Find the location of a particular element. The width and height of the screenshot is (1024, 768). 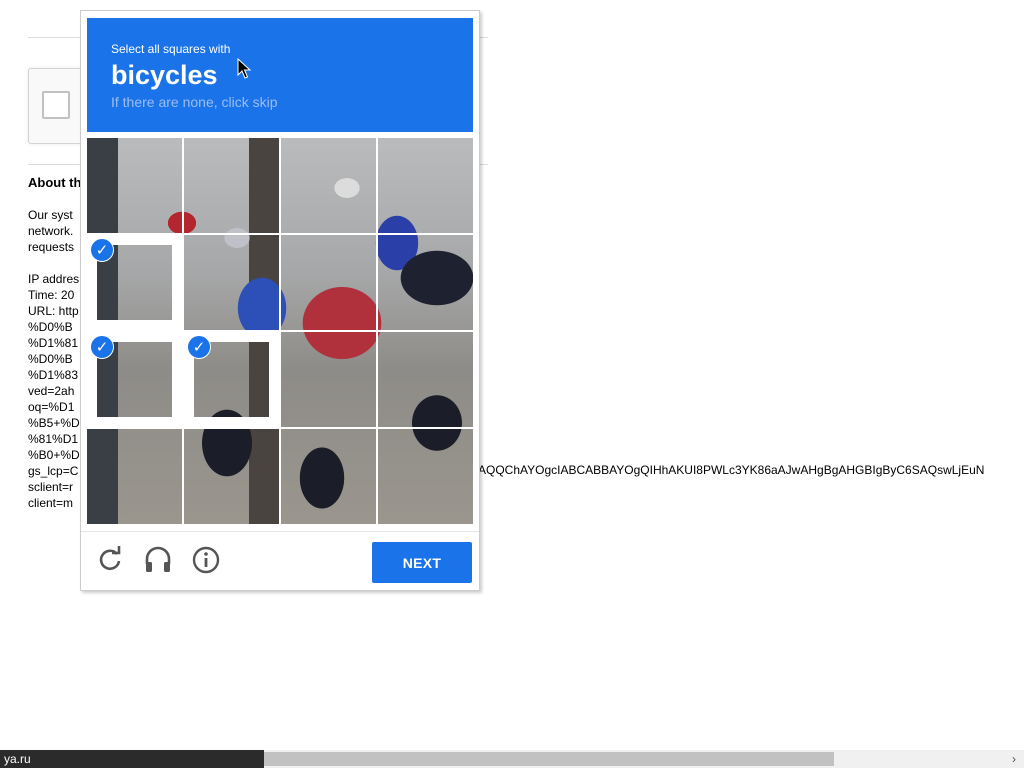

detail-line: %D1%83 is located at coordinates (53, 375).